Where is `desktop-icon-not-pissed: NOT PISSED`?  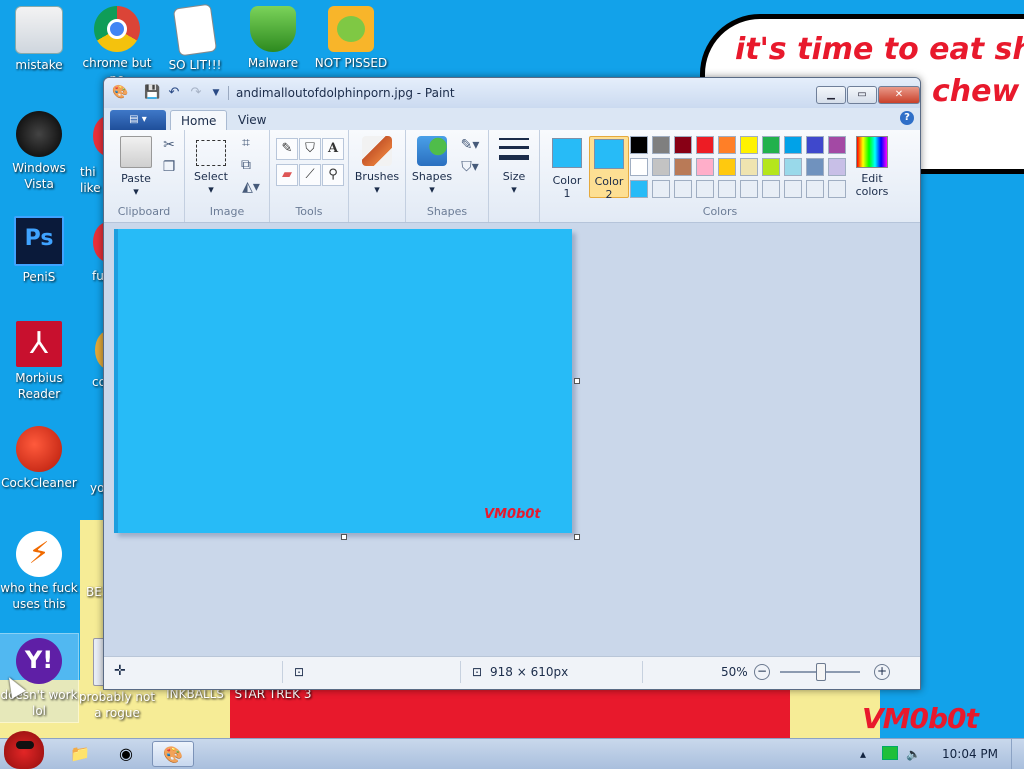 desktop-icon-not-pissed: NOT PISSED is located at coordinates (351, 36).